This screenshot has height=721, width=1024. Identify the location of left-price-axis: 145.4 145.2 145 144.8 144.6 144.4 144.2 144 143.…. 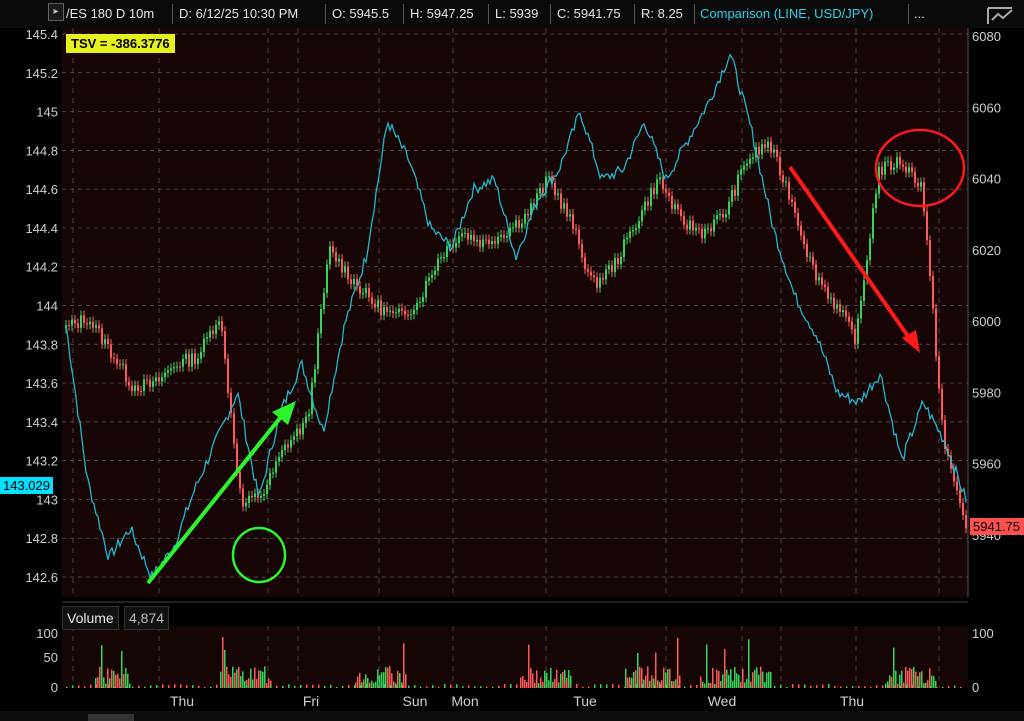
(41, 306).